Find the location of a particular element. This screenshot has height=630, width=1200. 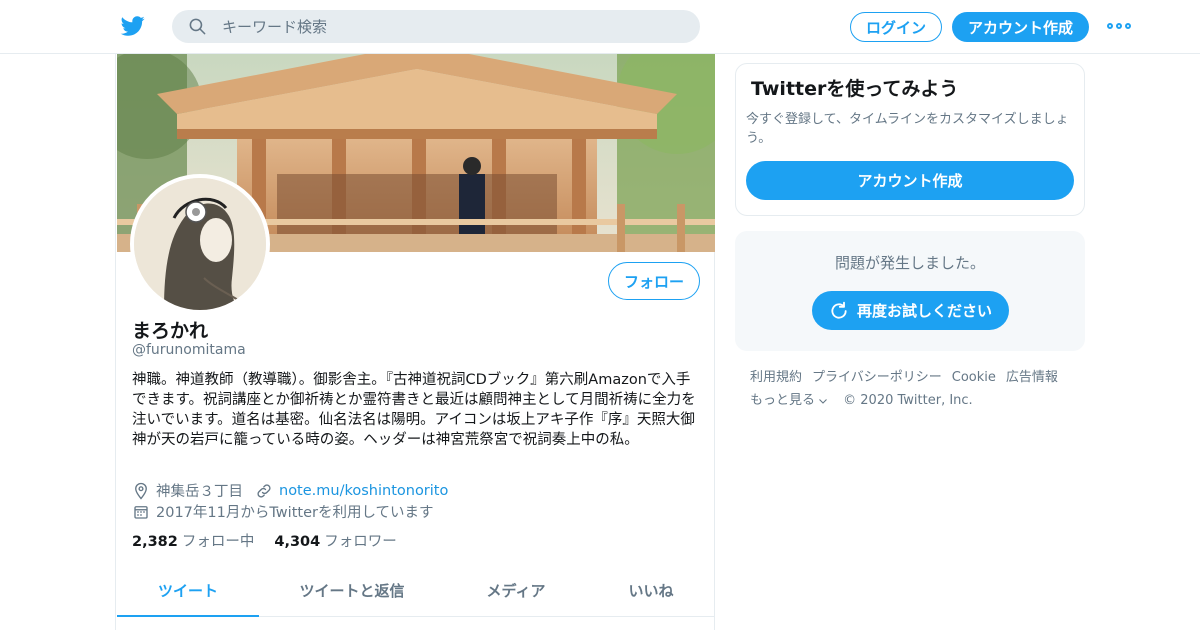

error-card: 問題が発生しました。 再度お試しください is located at coordinates (910, 291).